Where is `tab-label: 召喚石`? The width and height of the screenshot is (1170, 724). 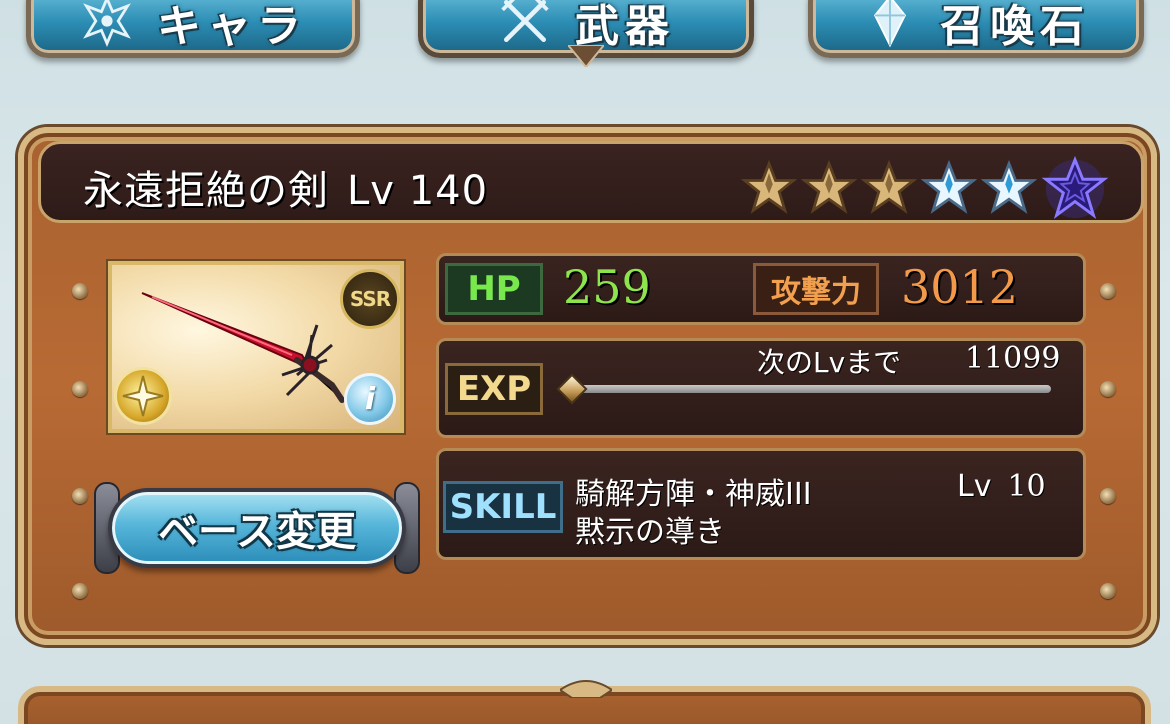 tab-label: 召喚石 is located at coordinates (1015, 26).